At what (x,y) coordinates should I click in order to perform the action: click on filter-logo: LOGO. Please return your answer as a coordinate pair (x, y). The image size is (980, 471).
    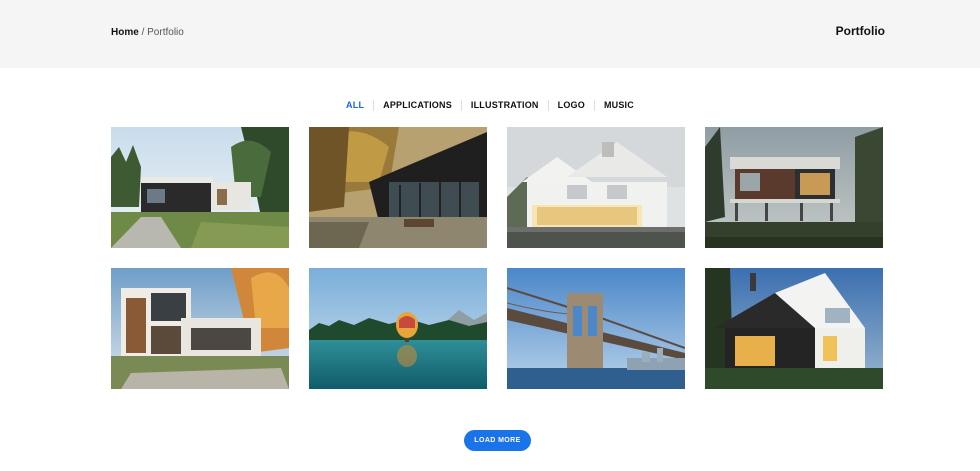
    Looking at the image, I should click on (570, 105).